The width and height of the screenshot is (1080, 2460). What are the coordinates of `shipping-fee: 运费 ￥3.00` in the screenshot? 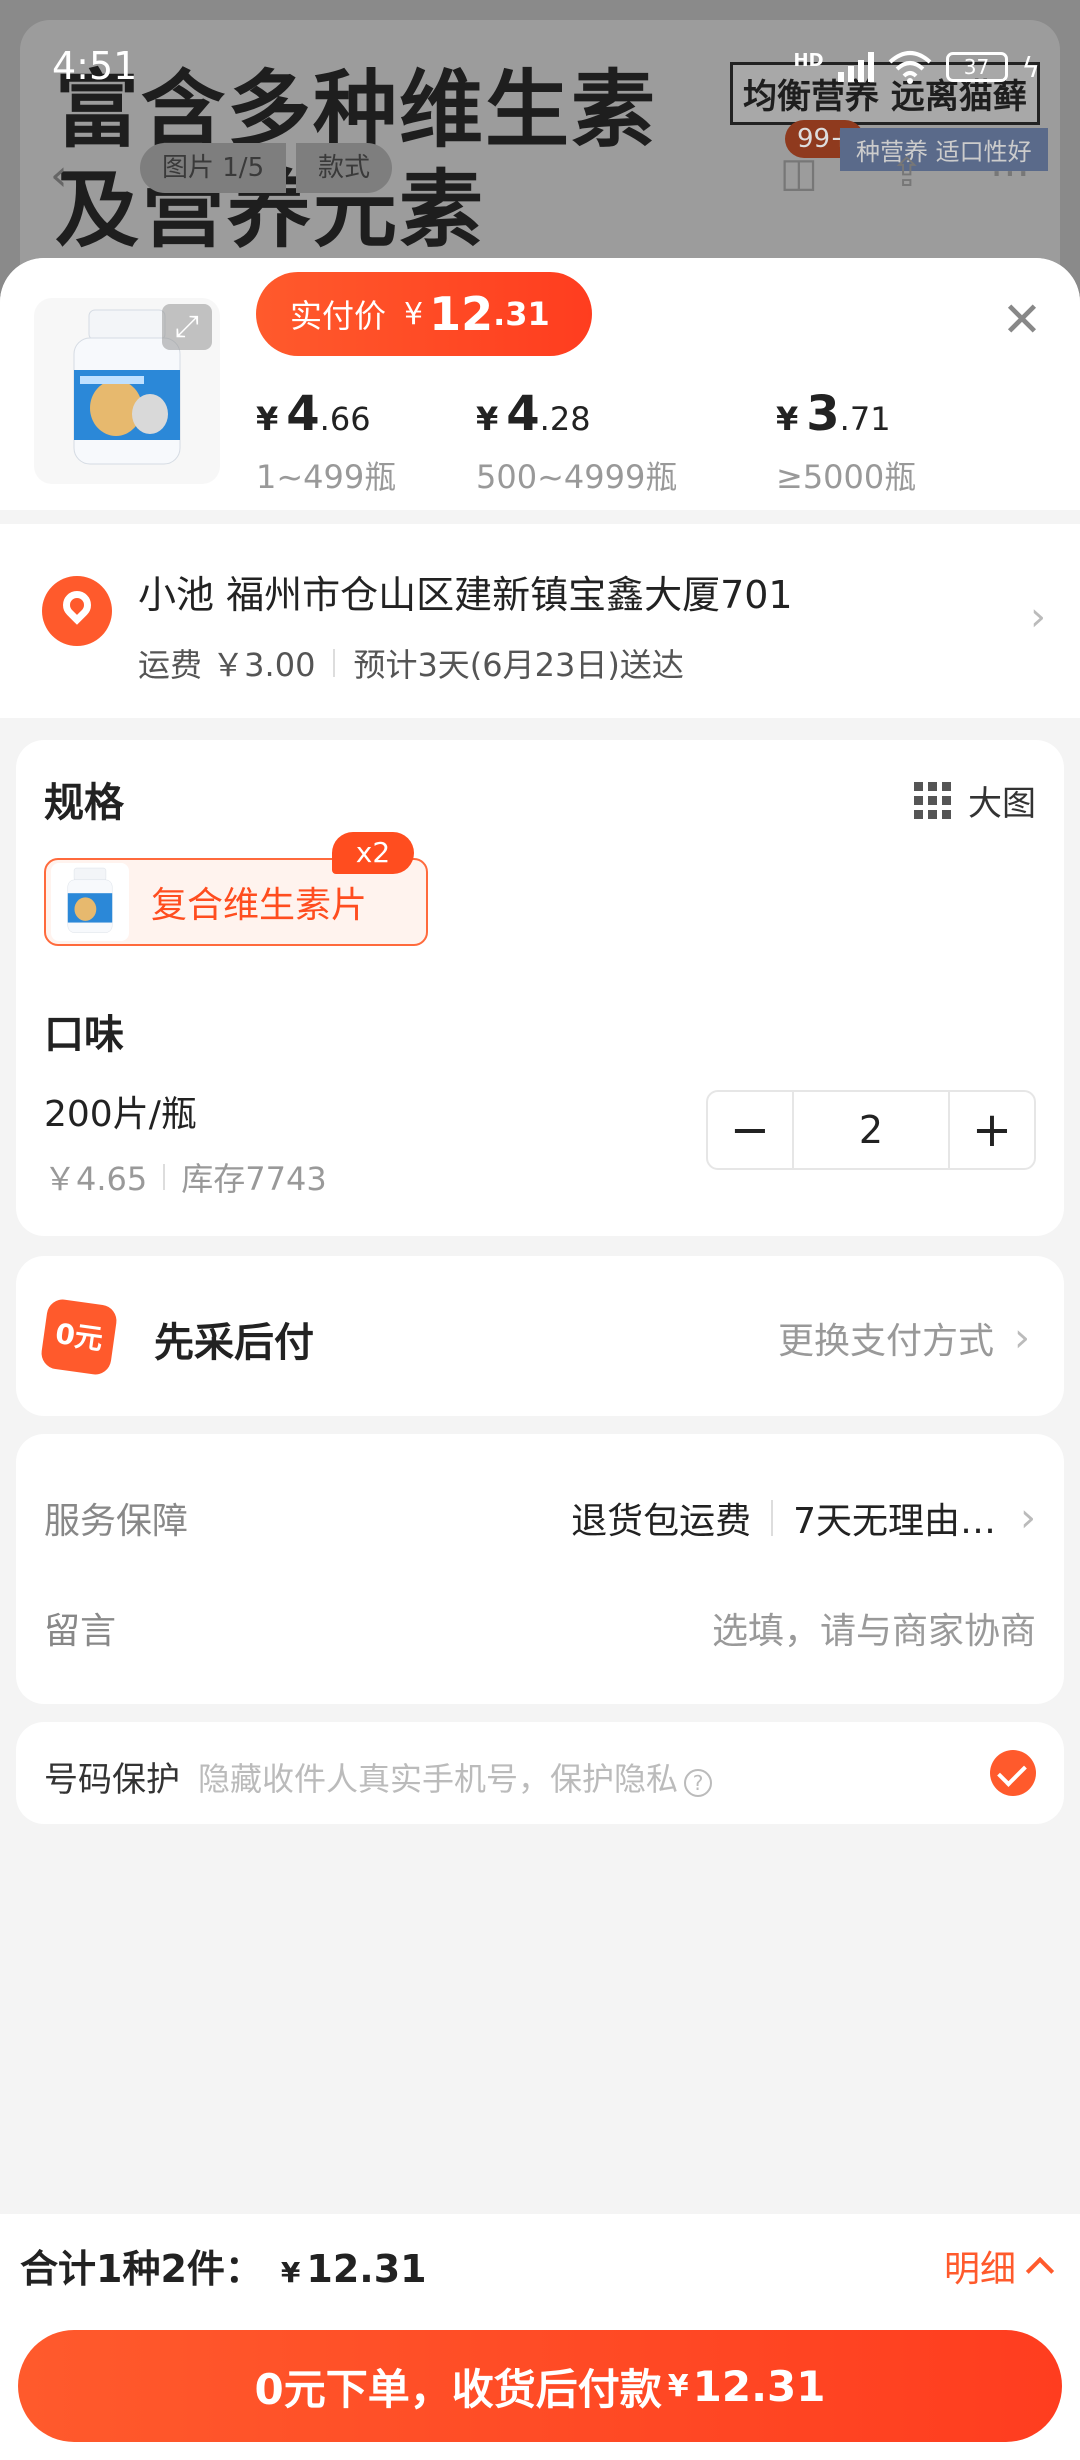 It's located at (227, 665).